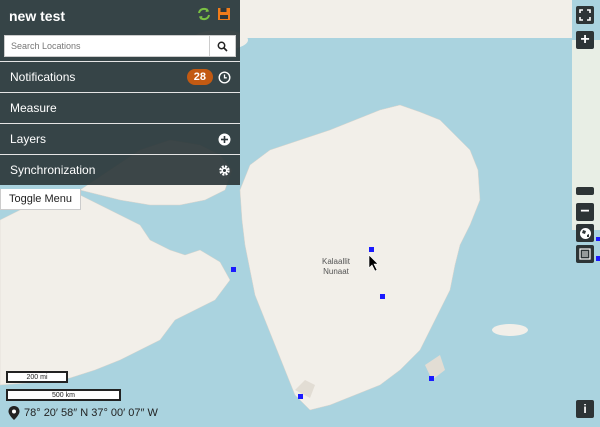 Image resolution: width=600 pixels, height=427 pixels. What do you see at coordinates (91, 413) in the screenshot?
I see `coordinates-text: 78° 20′ 58″ N 37° 00′ 07″ W` at bounding box center [91, 413].